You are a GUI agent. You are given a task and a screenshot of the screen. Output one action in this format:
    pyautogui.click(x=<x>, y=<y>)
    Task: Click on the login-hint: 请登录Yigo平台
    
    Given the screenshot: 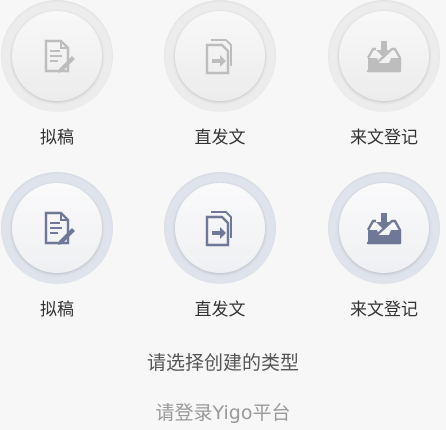 What is the action you would take?
    pyautogui.click(x=223, y=413)
    